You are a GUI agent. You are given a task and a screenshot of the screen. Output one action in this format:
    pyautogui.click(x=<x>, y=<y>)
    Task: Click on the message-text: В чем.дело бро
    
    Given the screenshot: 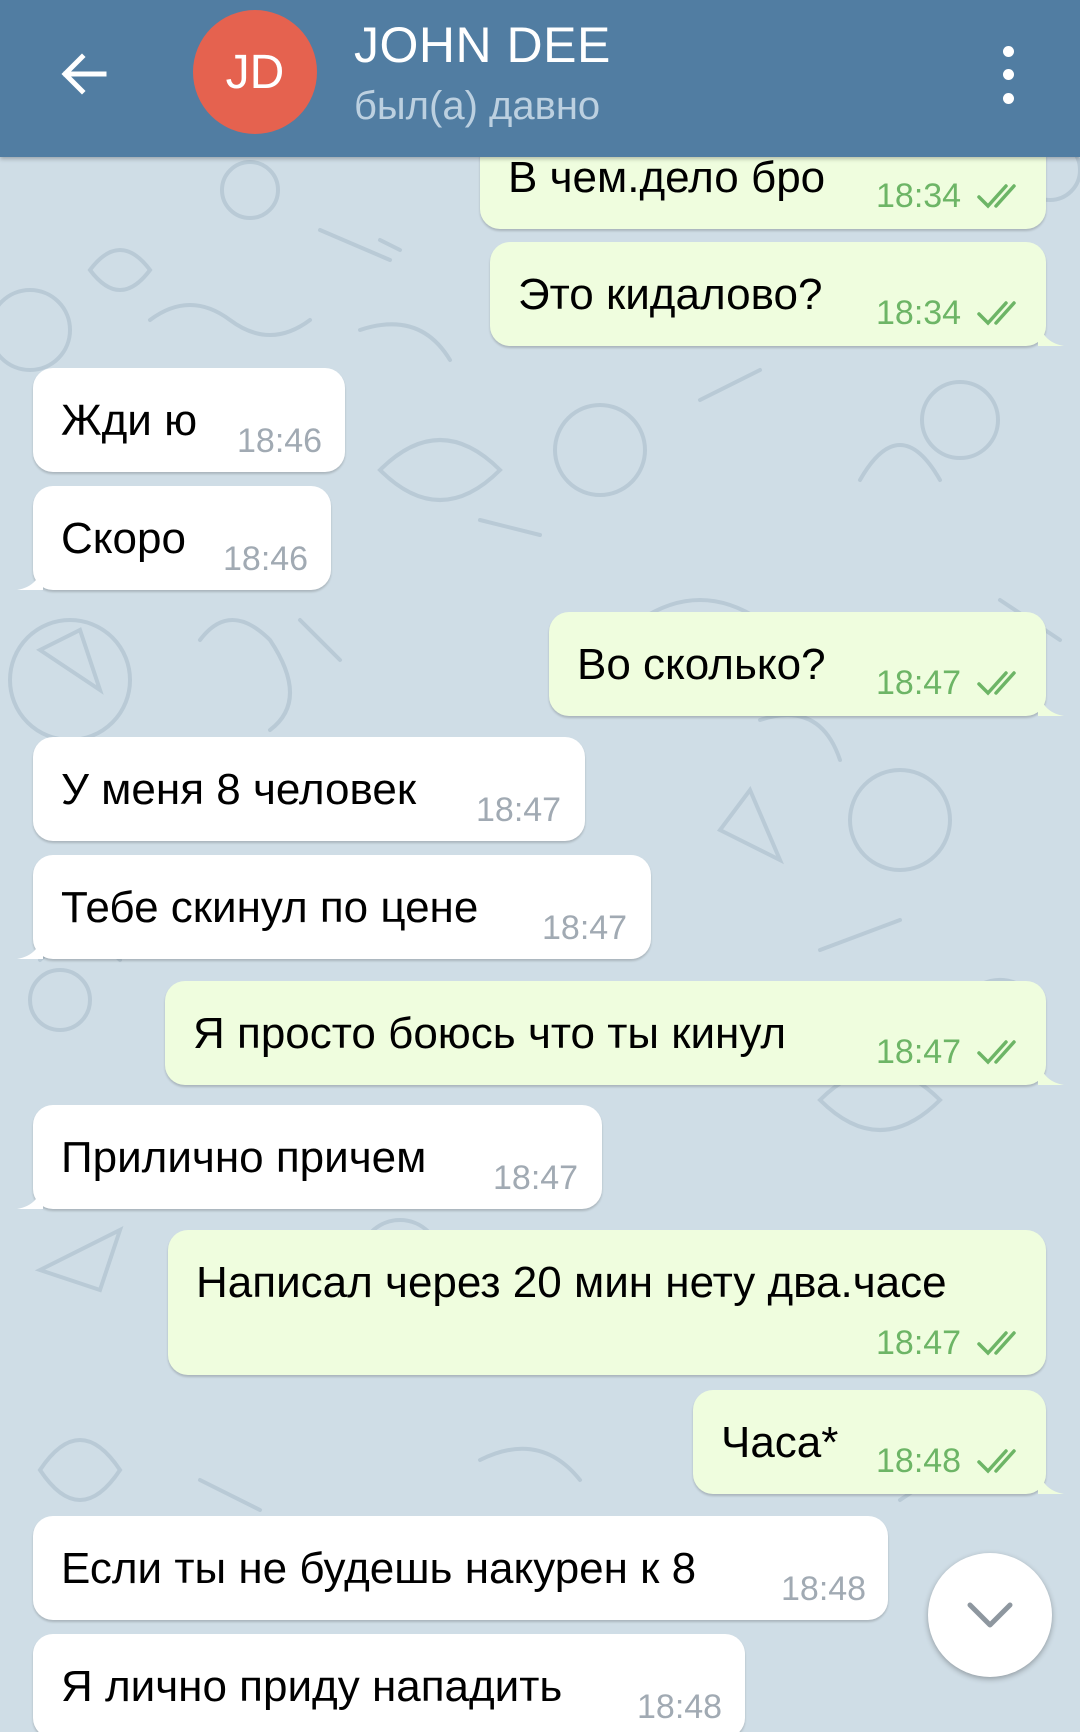 What is the action you would take?
    pyautogui.click(x=667, y=179)
    